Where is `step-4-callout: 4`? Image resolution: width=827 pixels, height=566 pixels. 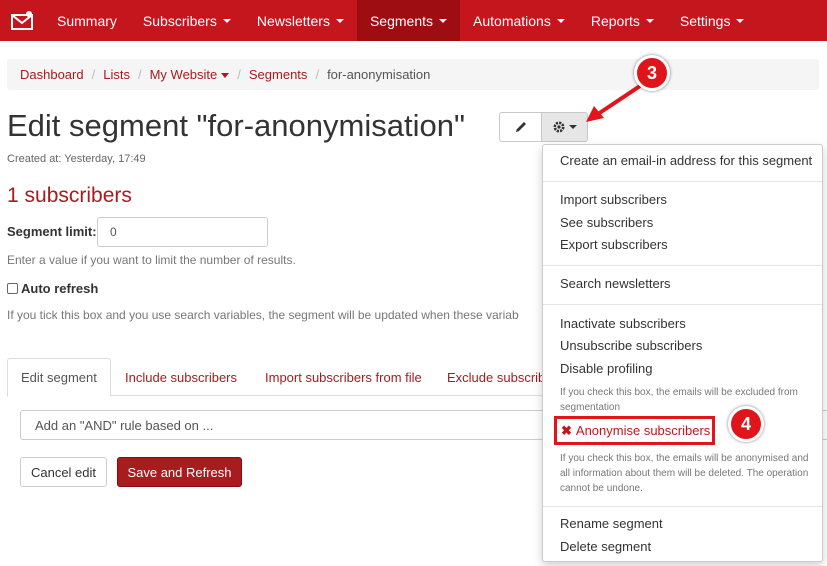
step-4-callout: 4 is located at coordinates (746, 424).